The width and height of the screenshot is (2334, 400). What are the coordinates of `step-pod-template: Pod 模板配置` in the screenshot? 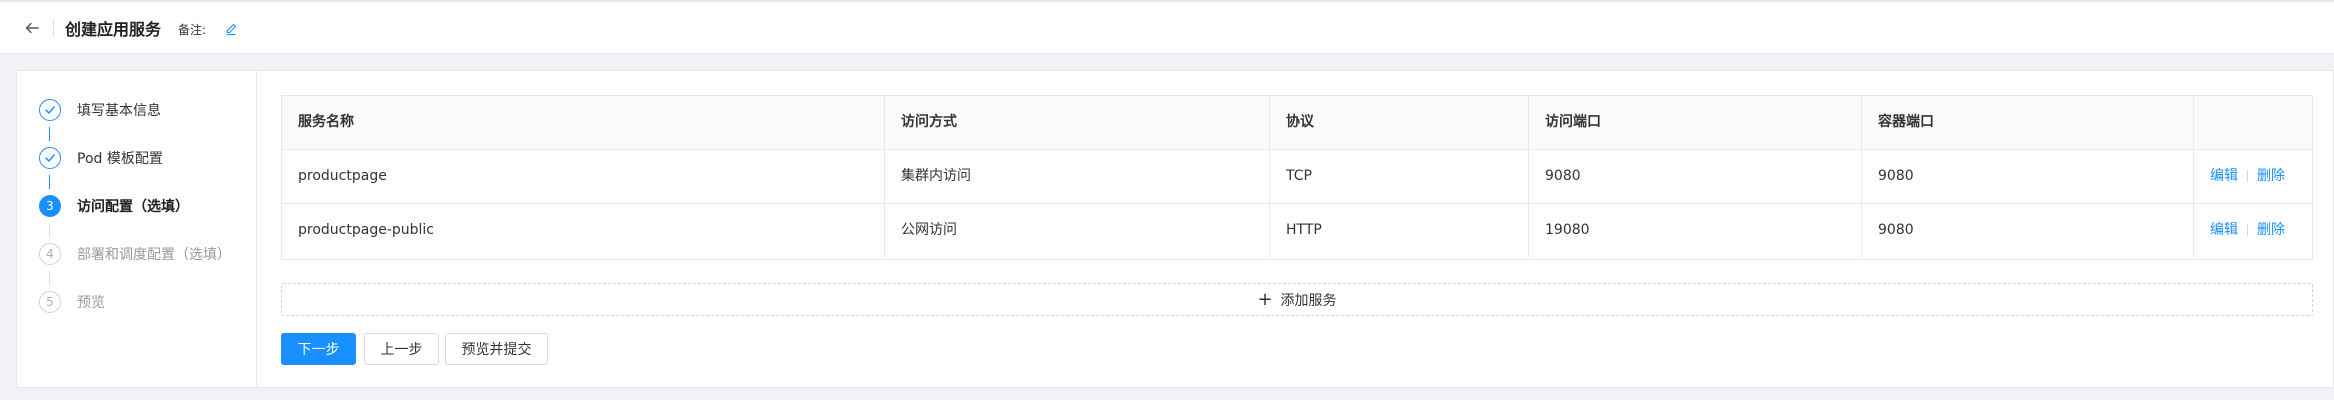 It's located at (101, 158).